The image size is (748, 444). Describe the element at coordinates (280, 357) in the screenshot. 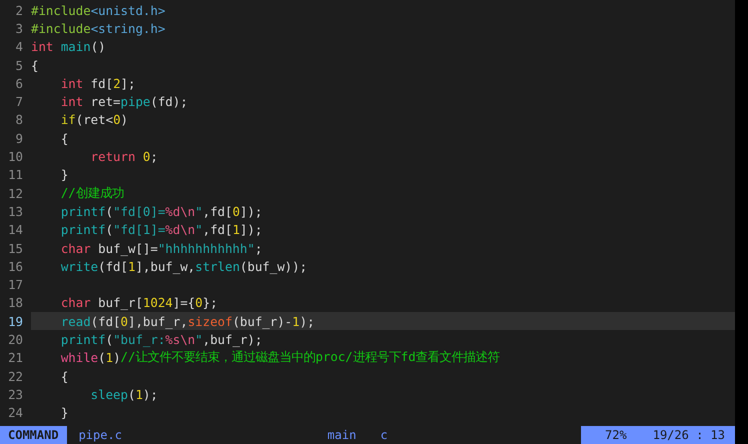

I see `code-line: while(1)//让文件不要结束，通过磁盘当中的proc/进程号下fd查看文件描述符` at that location.